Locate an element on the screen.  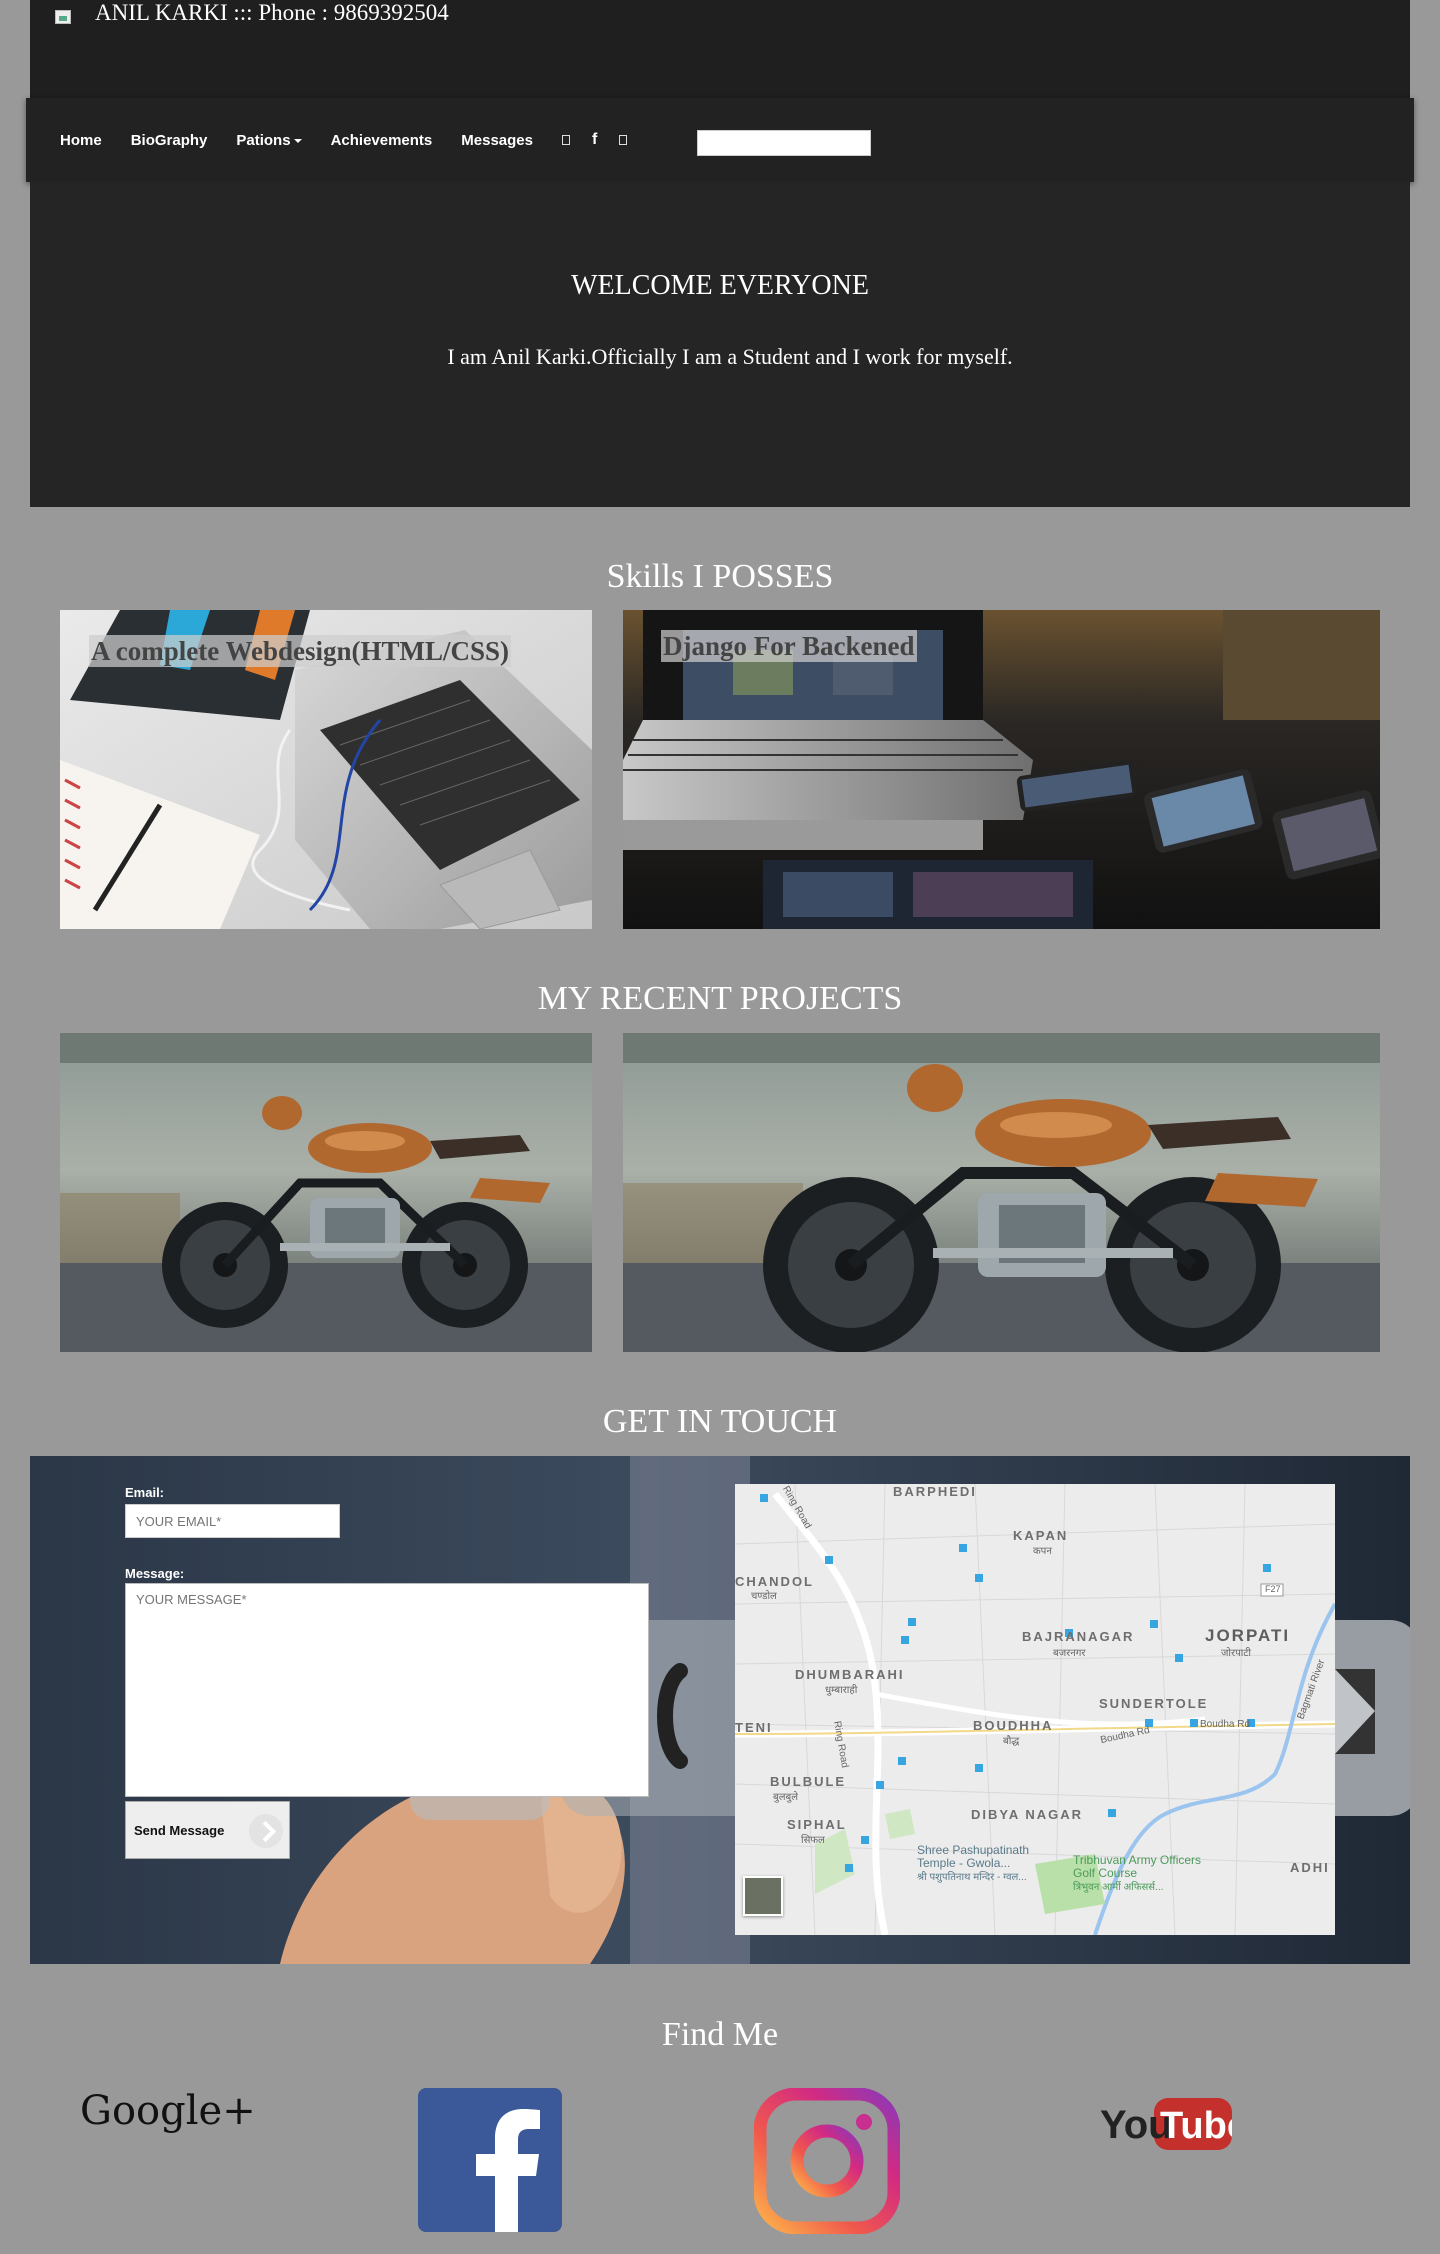
map-area-label: DHUMBARAHI is located at coordinates (850, 1674).